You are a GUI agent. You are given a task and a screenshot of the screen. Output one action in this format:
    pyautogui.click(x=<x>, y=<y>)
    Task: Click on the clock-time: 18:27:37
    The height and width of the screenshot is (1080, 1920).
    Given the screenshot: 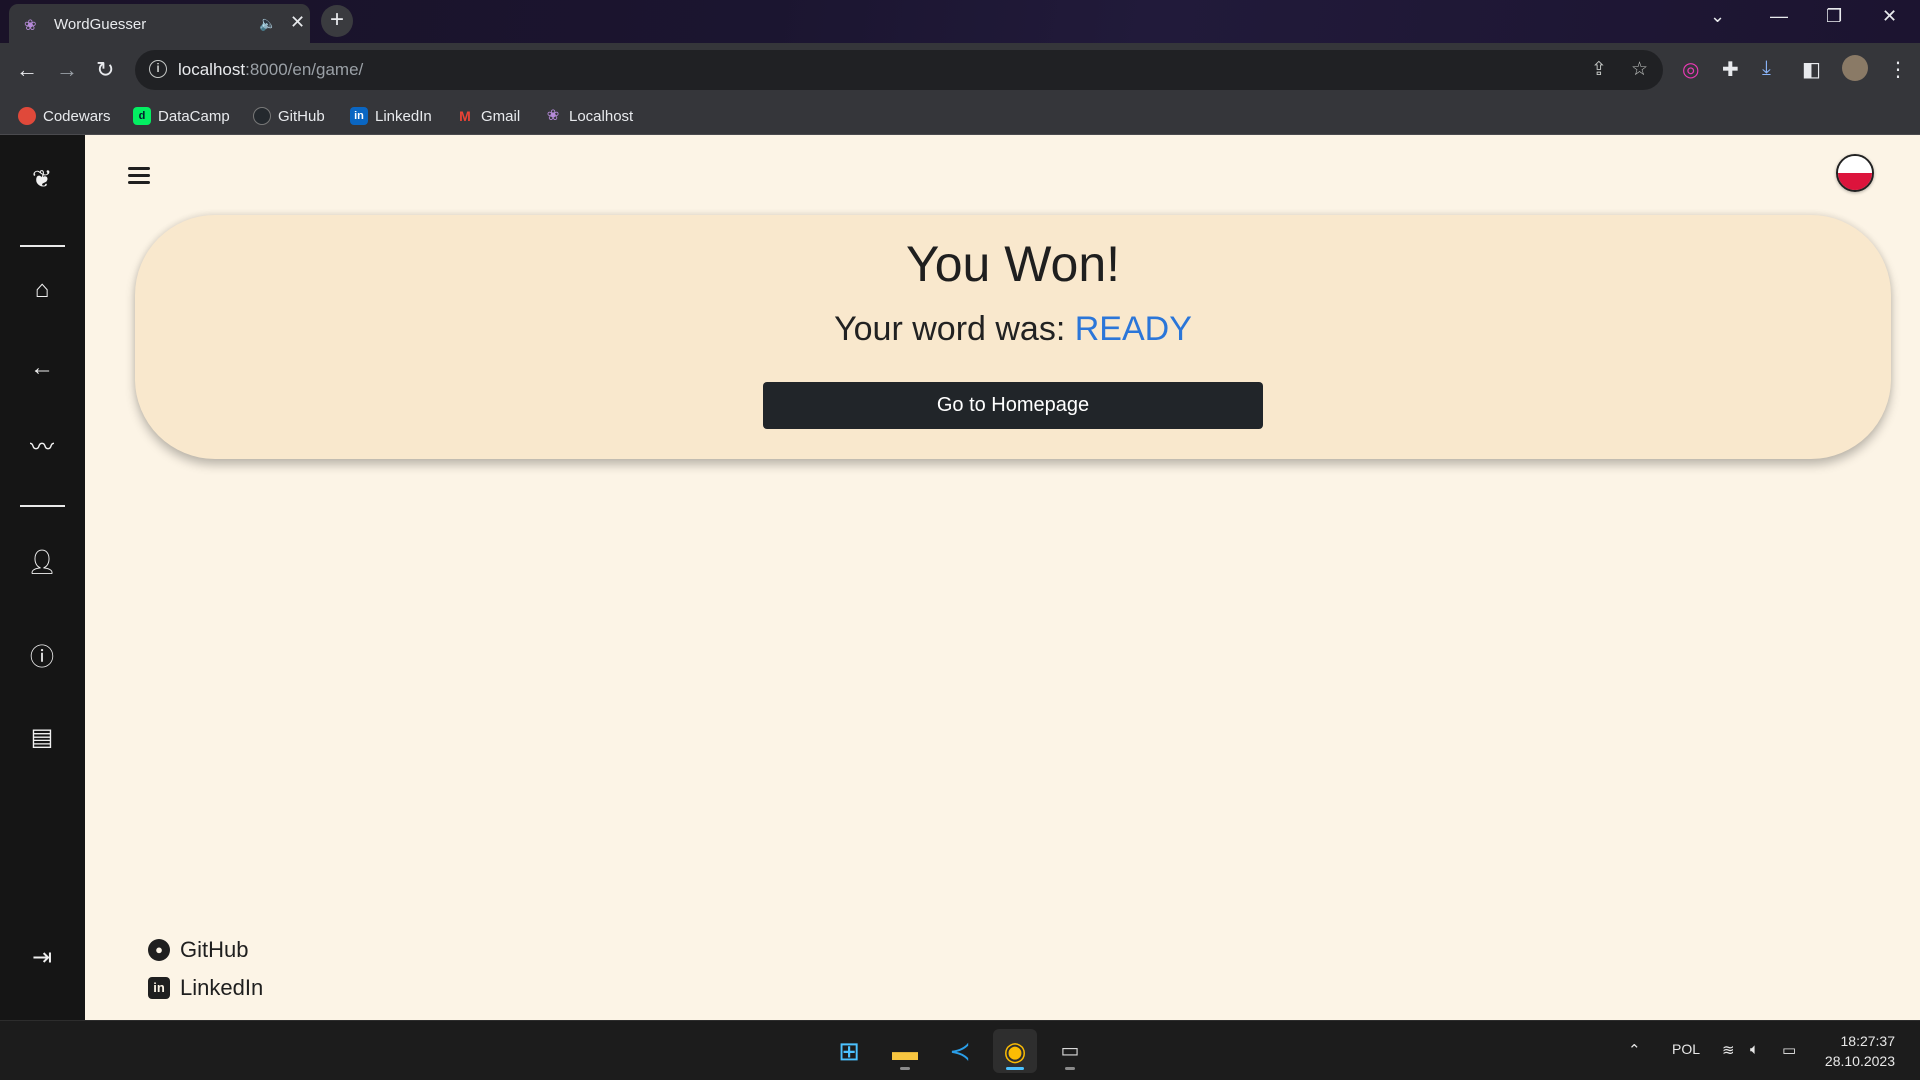 What is the action you would take?
    pyautogui.click(x=1868, y=1041)
    